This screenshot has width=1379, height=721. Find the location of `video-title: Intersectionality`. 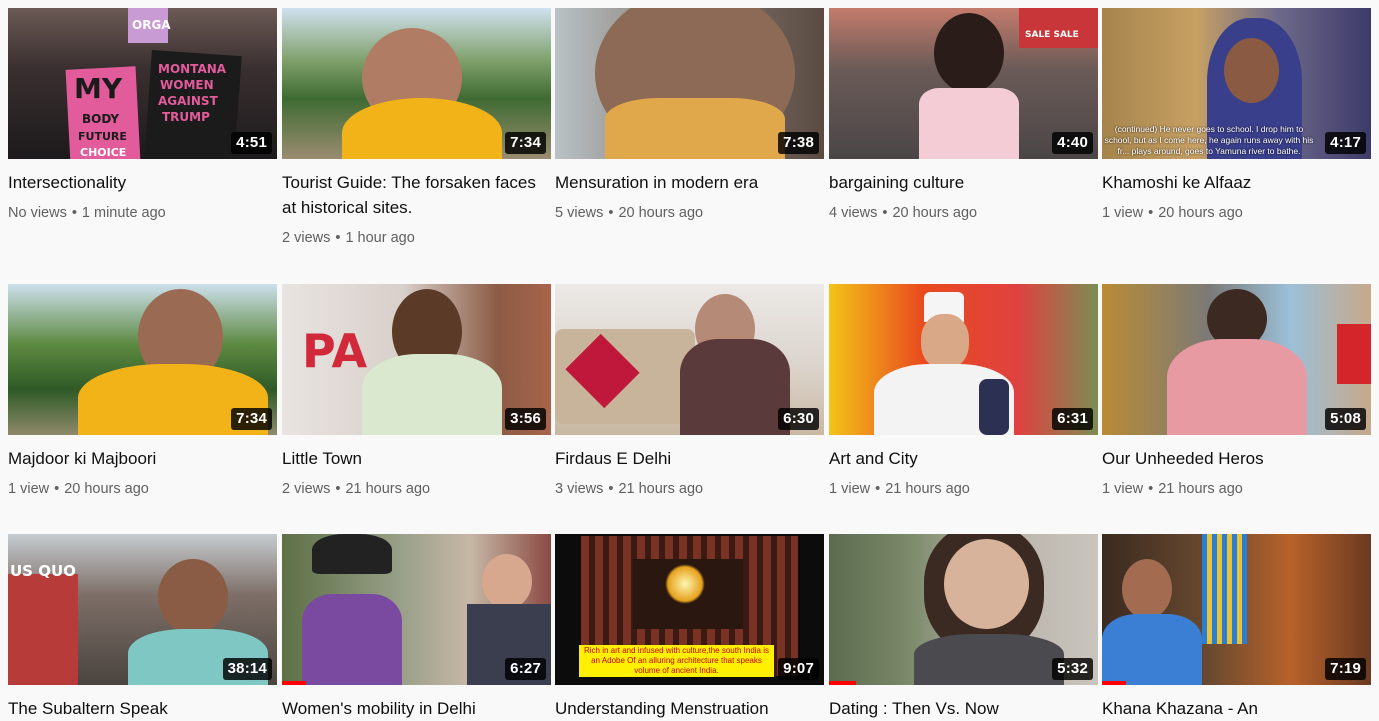

video-title: Intersectionality is located at coordinates (142, 182).